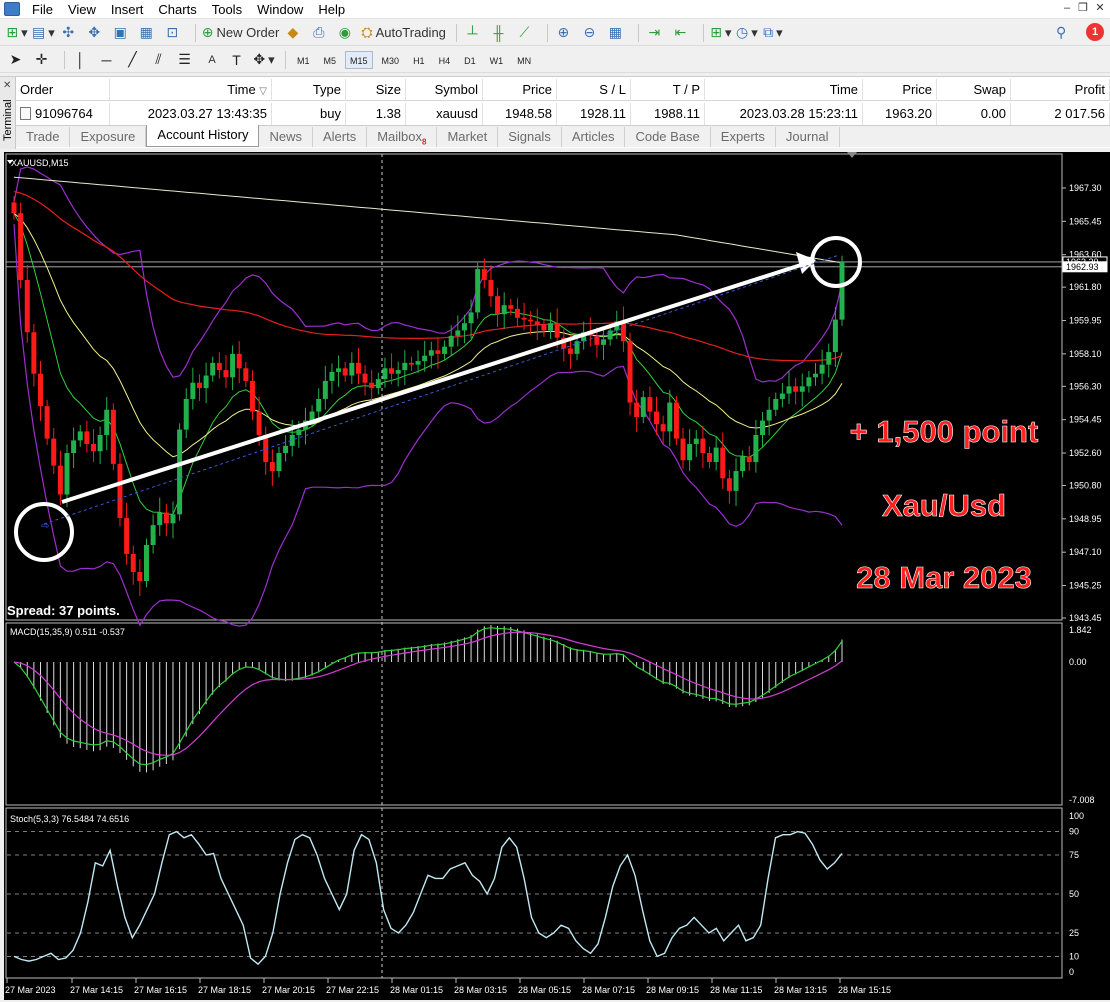  What do you see at coordinates (1061, 32) in the screenshot?
I see `search-icon: ⚲` at bounding box center [1061, 32].